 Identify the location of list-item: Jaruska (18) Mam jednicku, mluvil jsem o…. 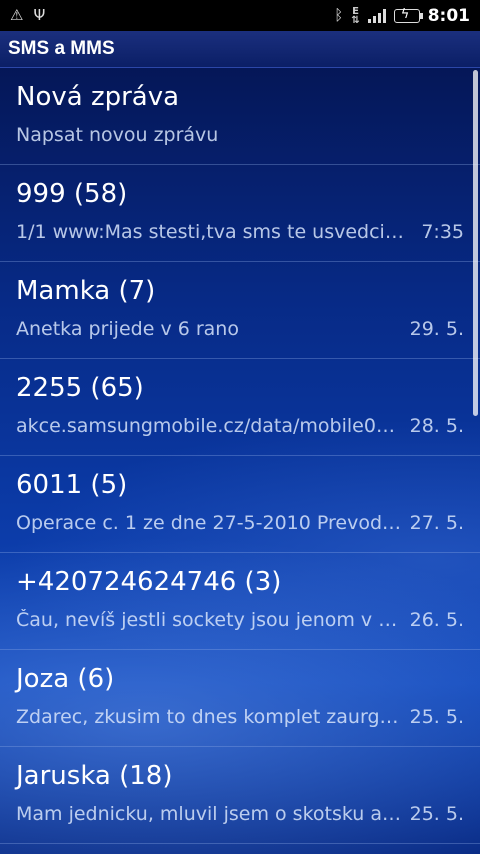
(240, 795).